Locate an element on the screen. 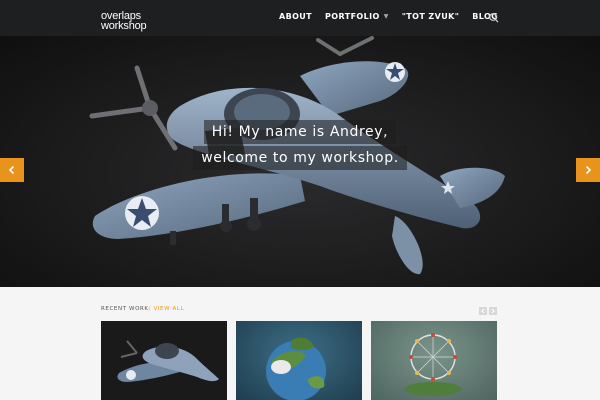 This screenshot has width=600, height=400. nav-item-tot-zvuk-label: "TOT ZVUK" is located at coordinates (430, 16).